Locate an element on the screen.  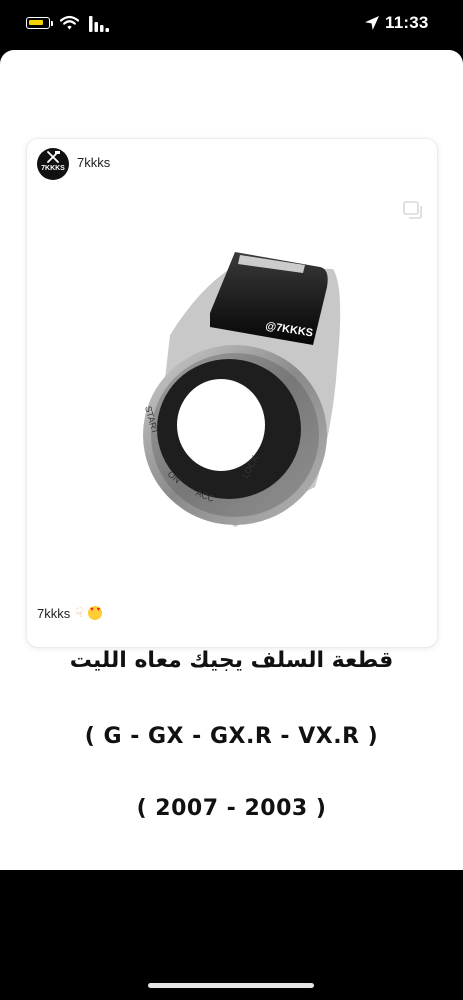
battery-level is located at coordinates (36, 22).